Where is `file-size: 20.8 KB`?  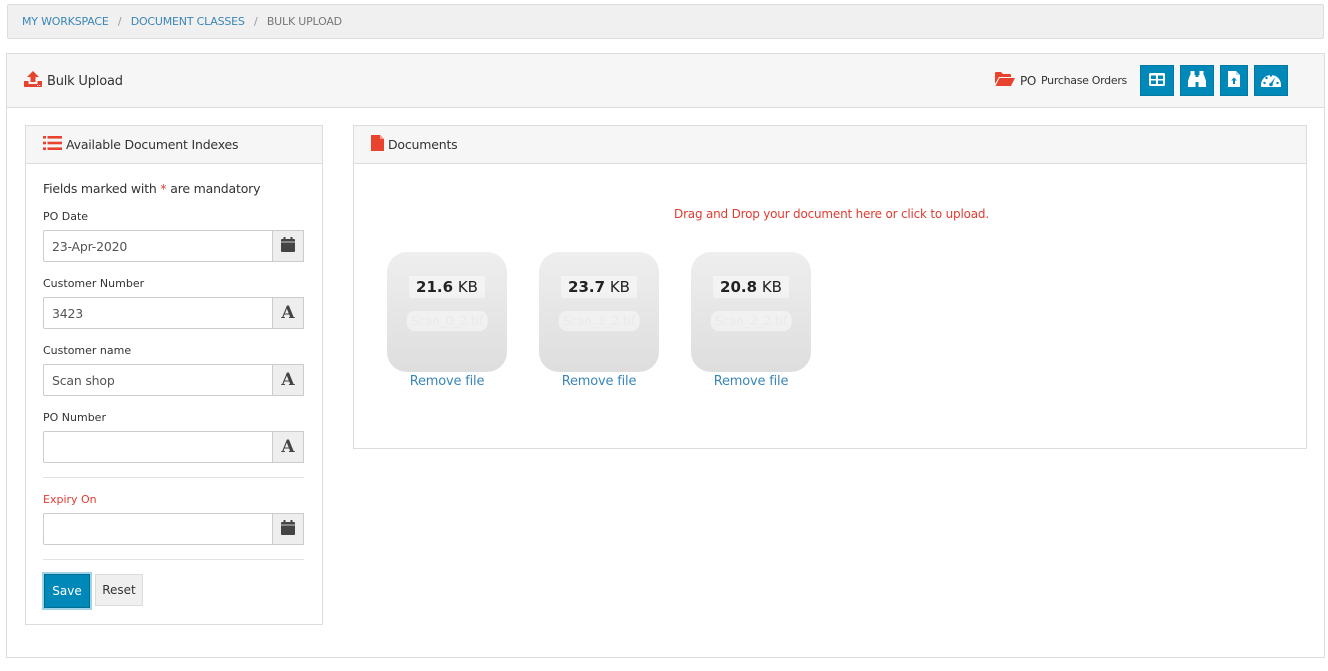 file-size: 20.8 KB is located at coordinates (751, 287).